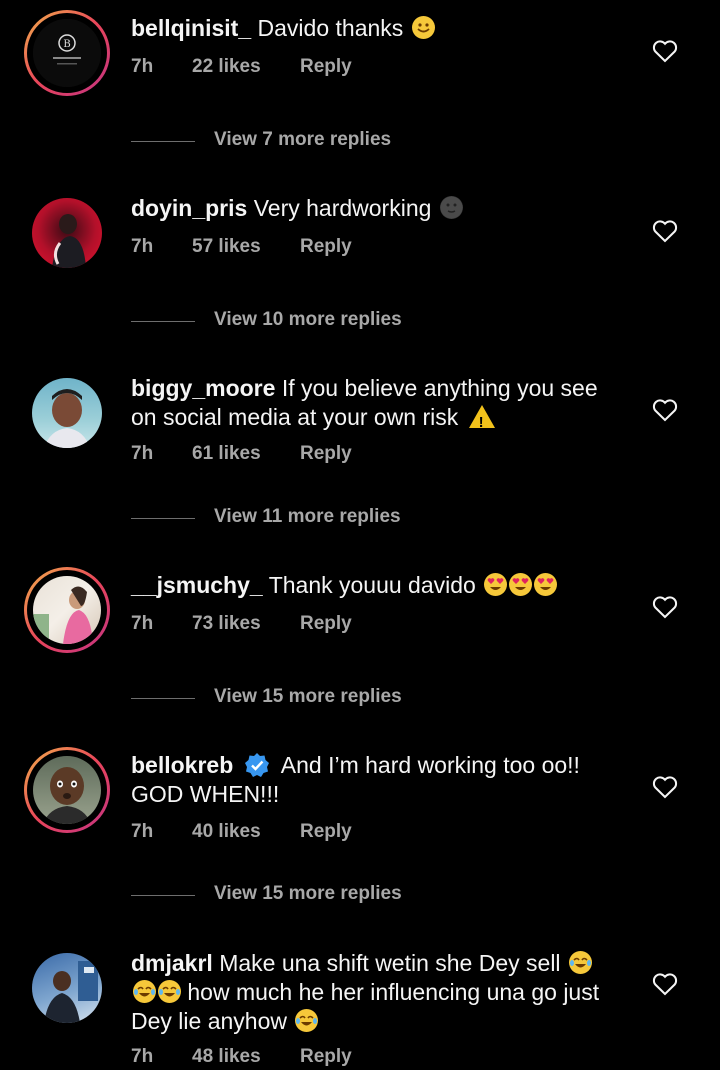 Image resolution: width=720 pixels, height=1070 pixels. I want to click on heart-eyes-emoji-group, so click(520, 585).